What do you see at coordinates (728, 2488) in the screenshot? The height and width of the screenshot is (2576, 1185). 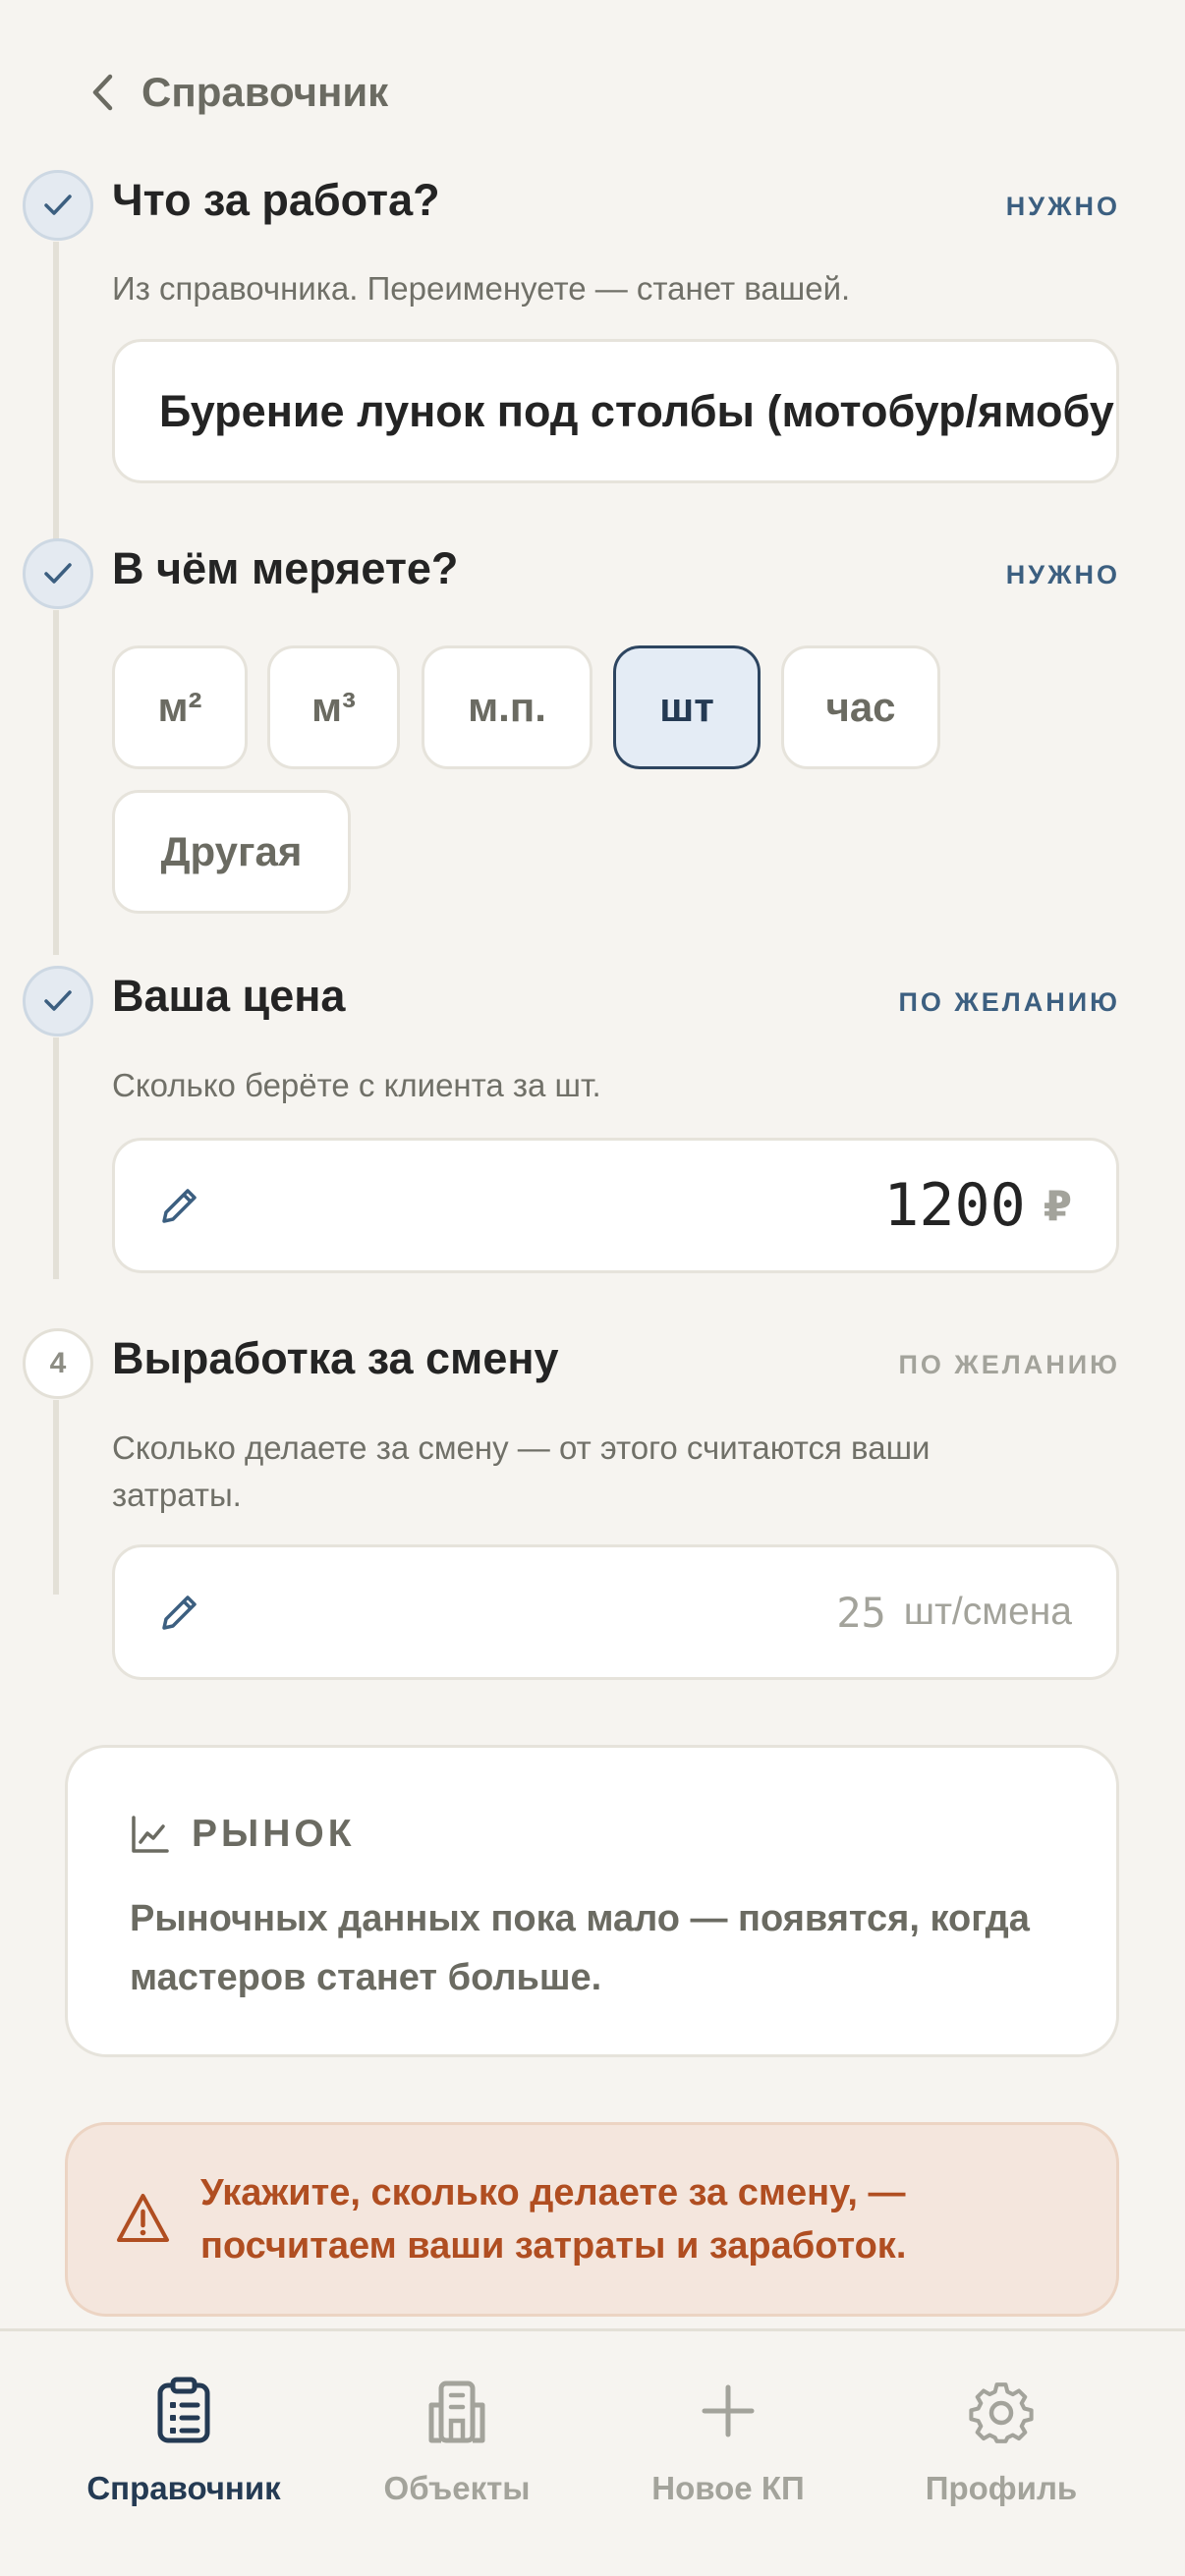 I see `nav-label-new-quote: Новое КП` at bounding box center [728, 2488].